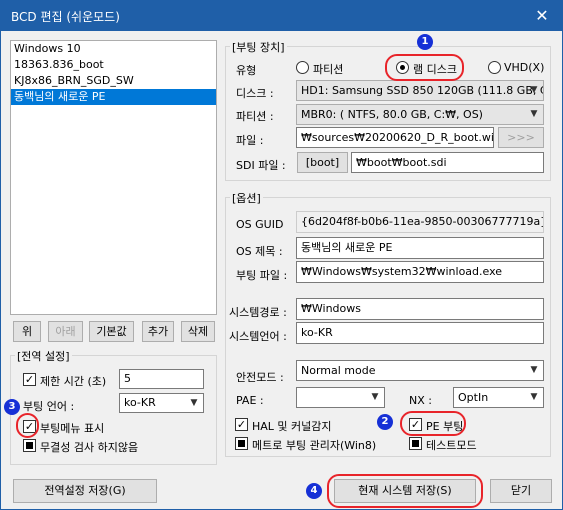  I want to click on save-global-button: 전역설정 저장(G), so click(85, 491).